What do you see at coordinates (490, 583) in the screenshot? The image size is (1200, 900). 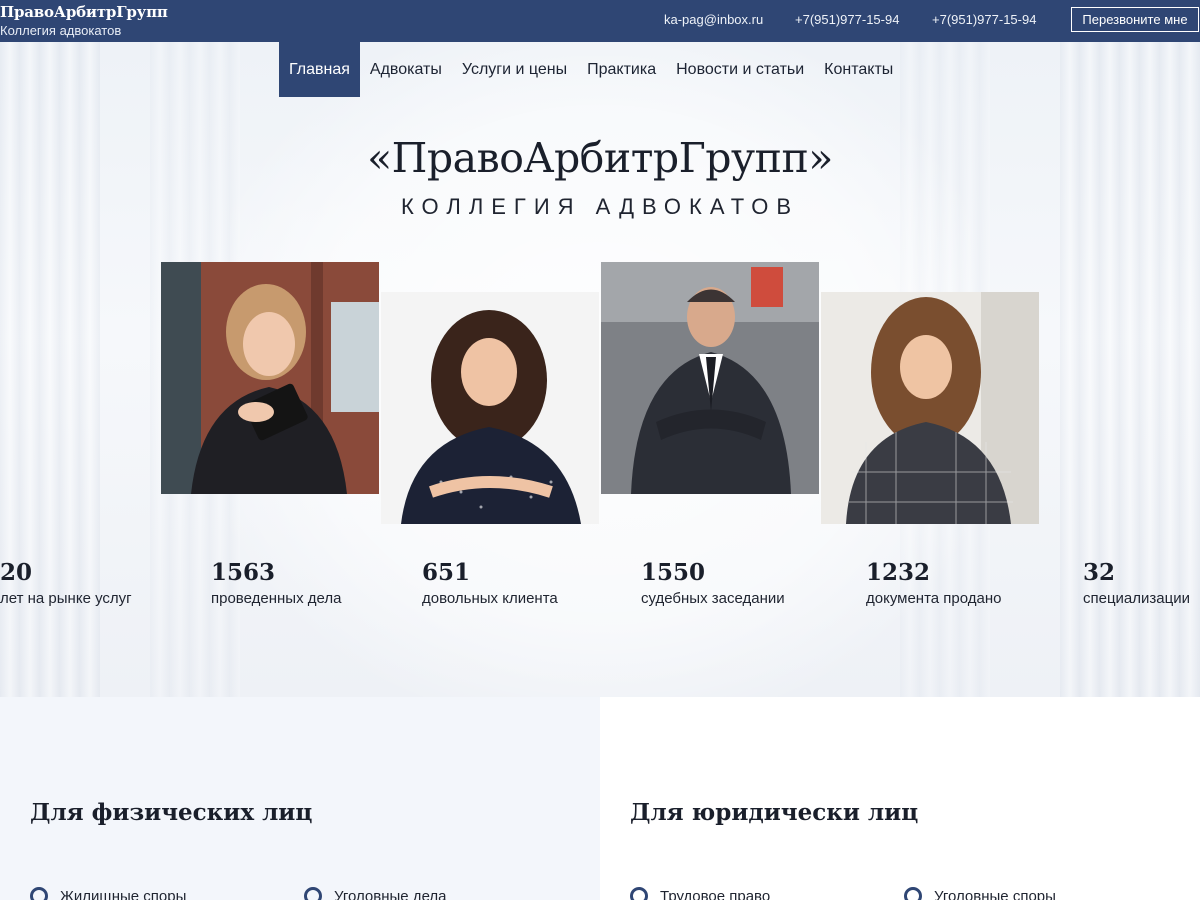 I see `stat-clients: 651 довольных клиента` at bounding box center [490, 583].